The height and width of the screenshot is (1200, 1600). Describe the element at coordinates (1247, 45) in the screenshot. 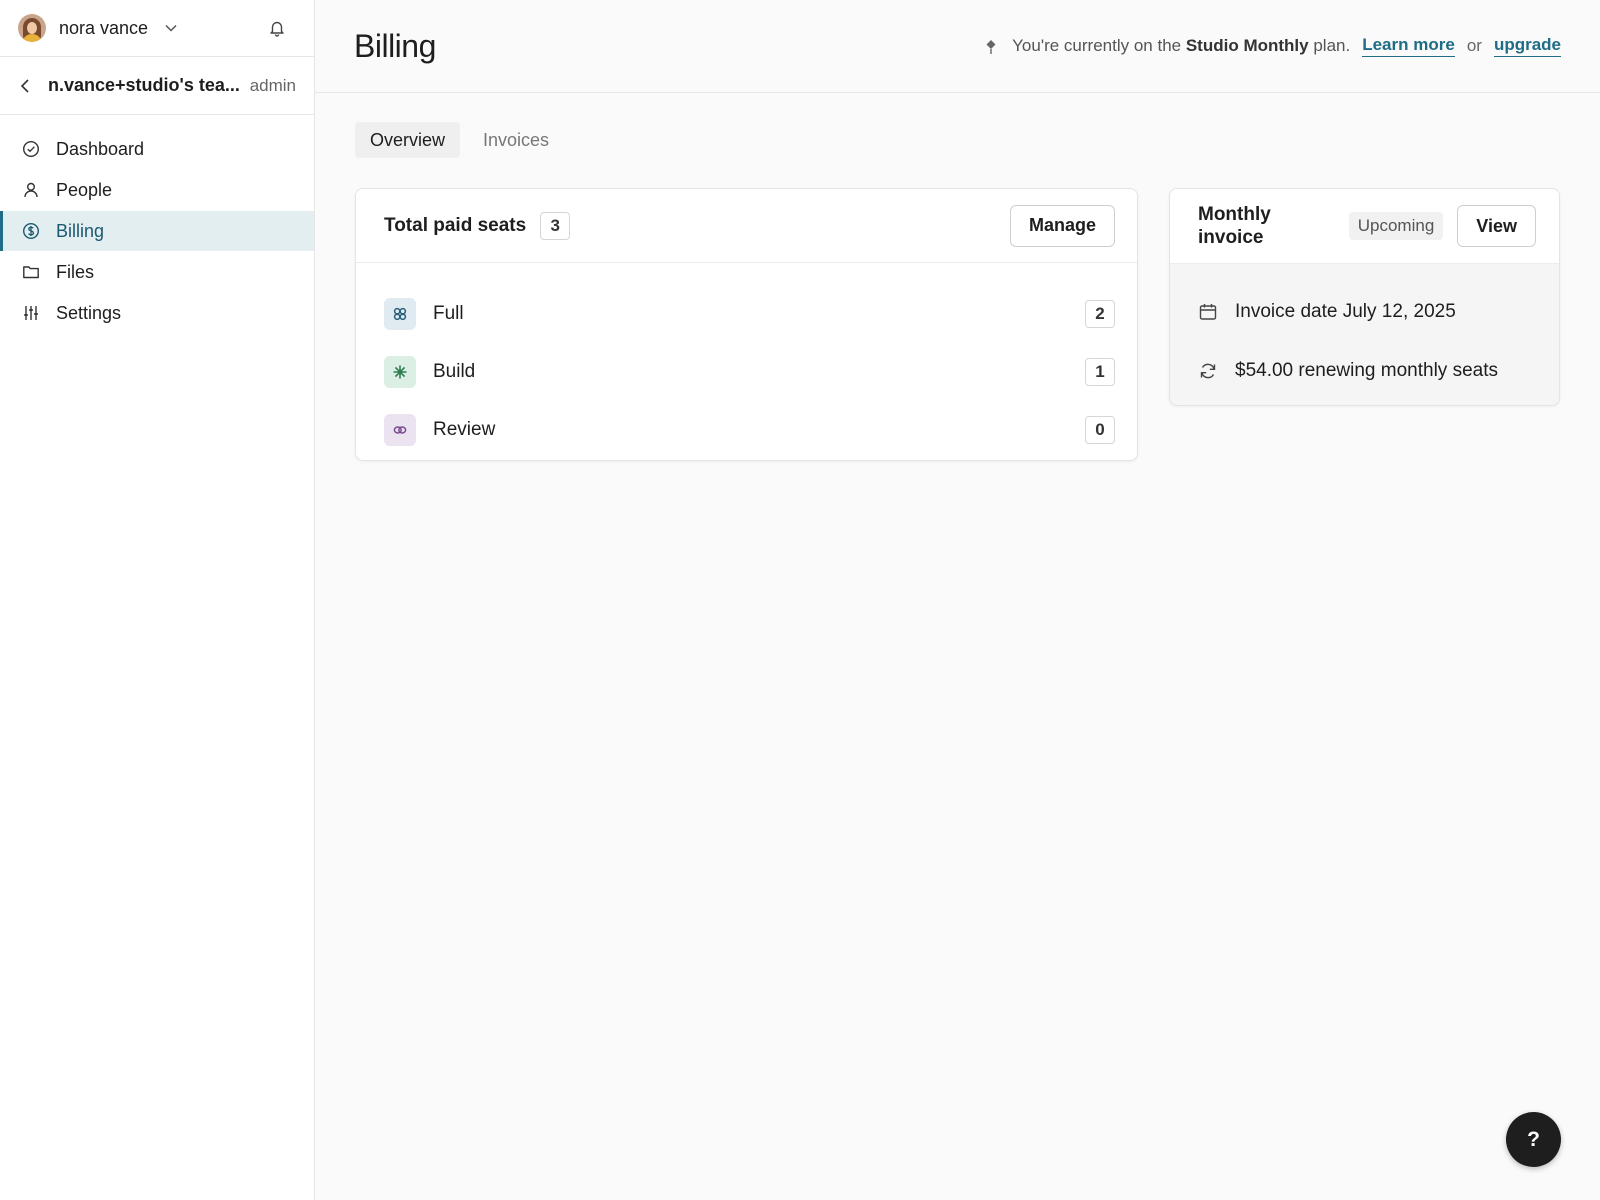

I see `plan-name: Studio Monthly` at that location.